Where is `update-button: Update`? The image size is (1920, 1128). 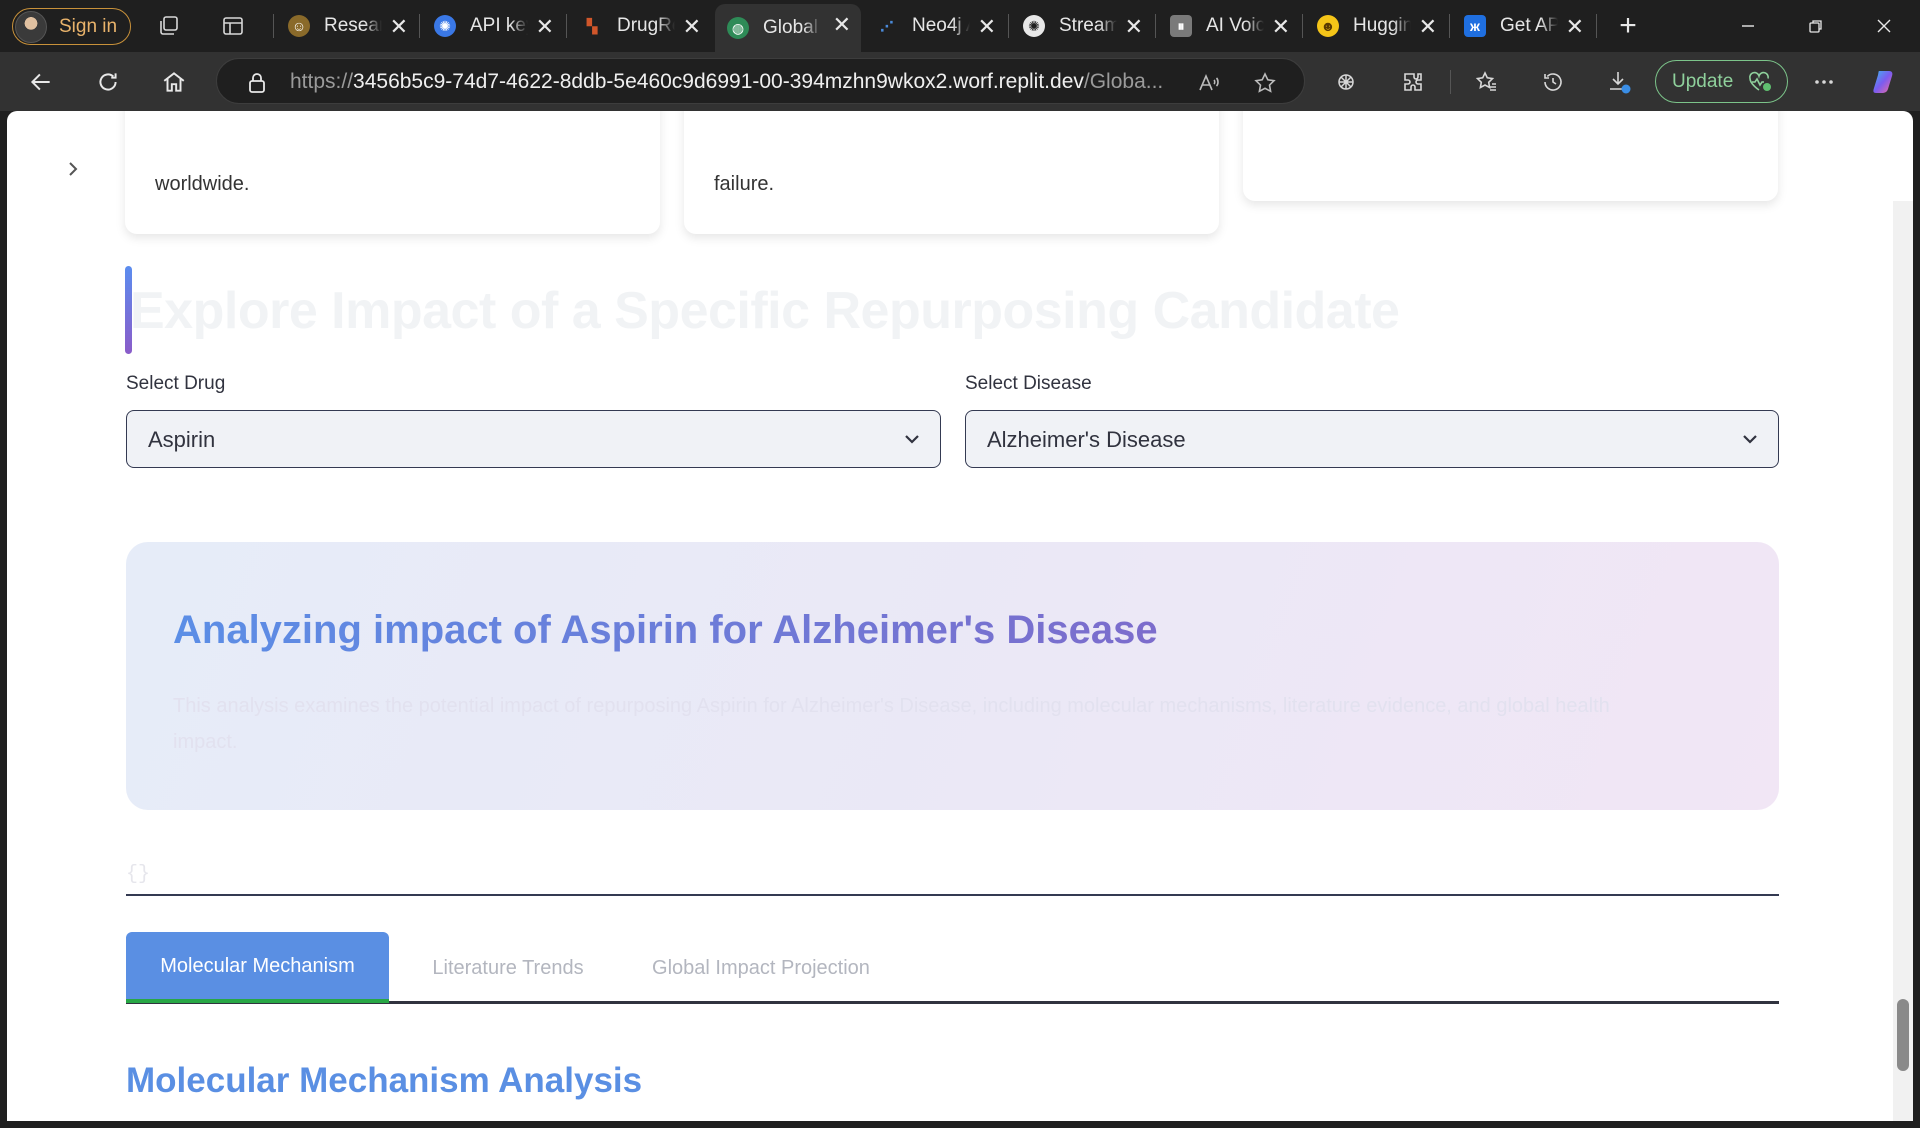 update-button: Update is located at coordinates (1721, 81).